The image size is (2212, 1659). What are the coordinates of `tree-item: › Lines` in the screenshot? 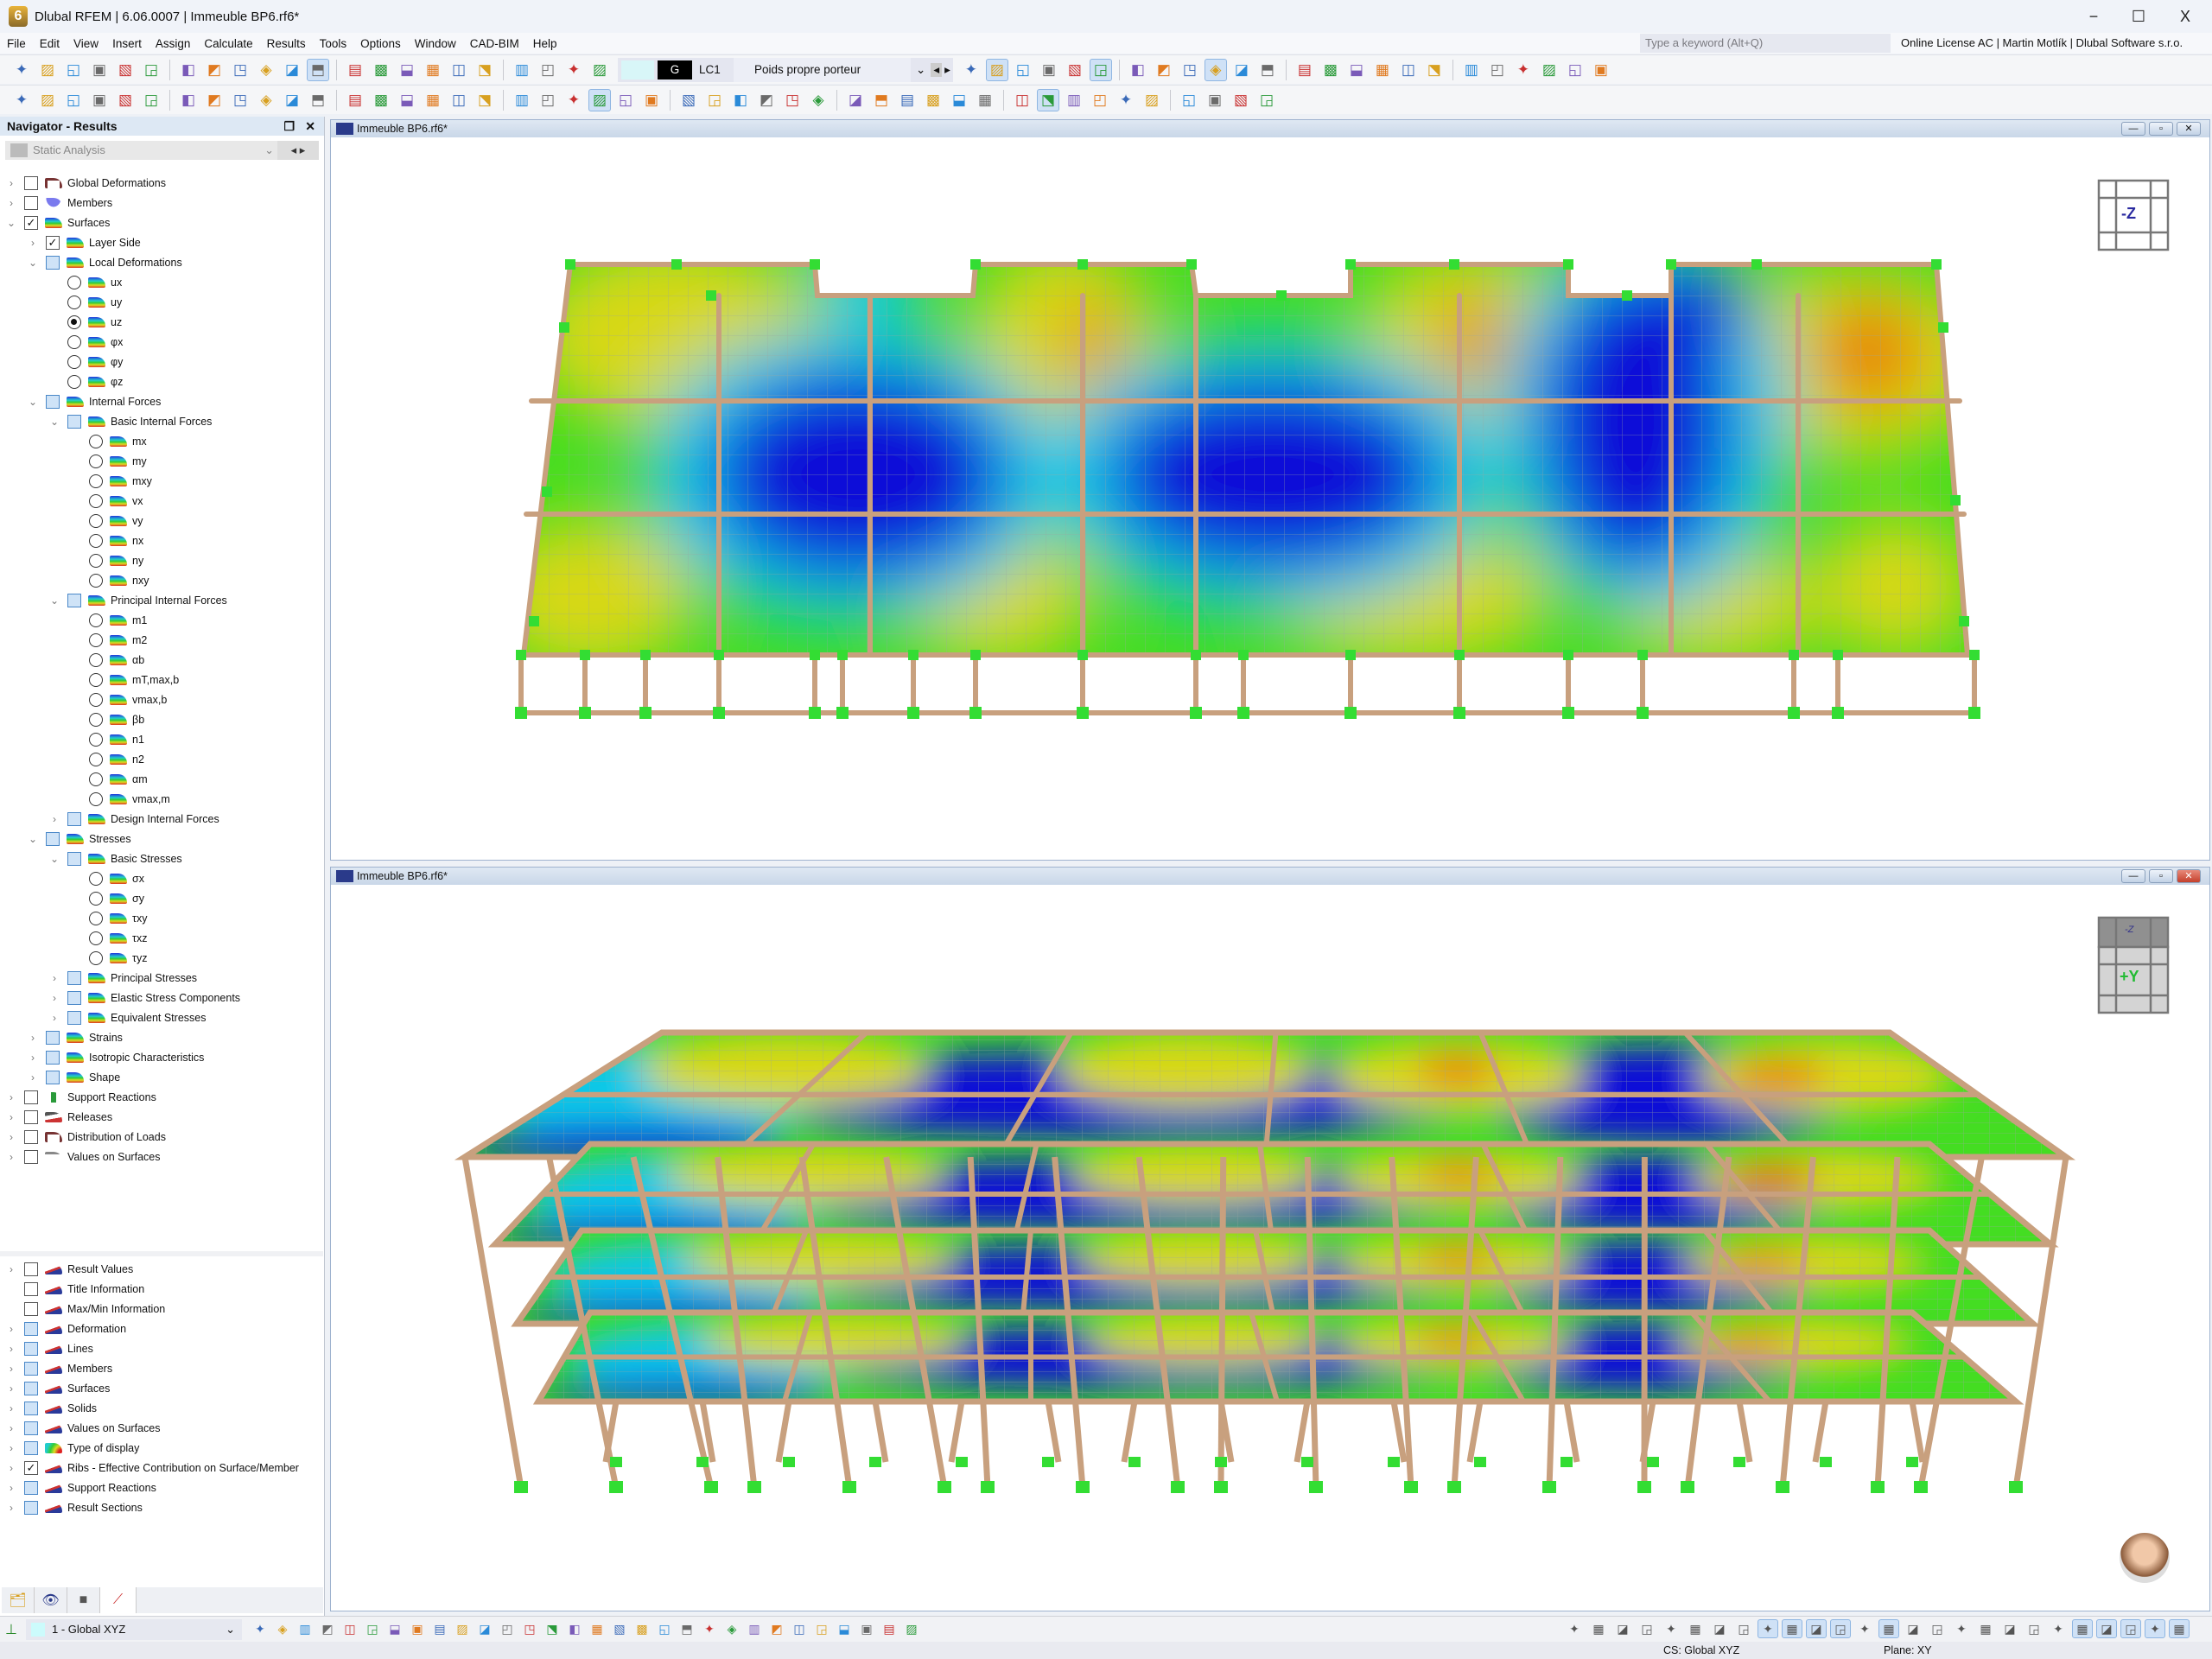 It's located at (49, 1348).